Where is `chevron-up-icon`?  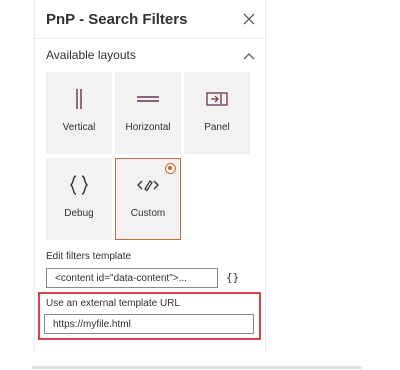
chevron-up-icon is located at coordinates (249, 54).